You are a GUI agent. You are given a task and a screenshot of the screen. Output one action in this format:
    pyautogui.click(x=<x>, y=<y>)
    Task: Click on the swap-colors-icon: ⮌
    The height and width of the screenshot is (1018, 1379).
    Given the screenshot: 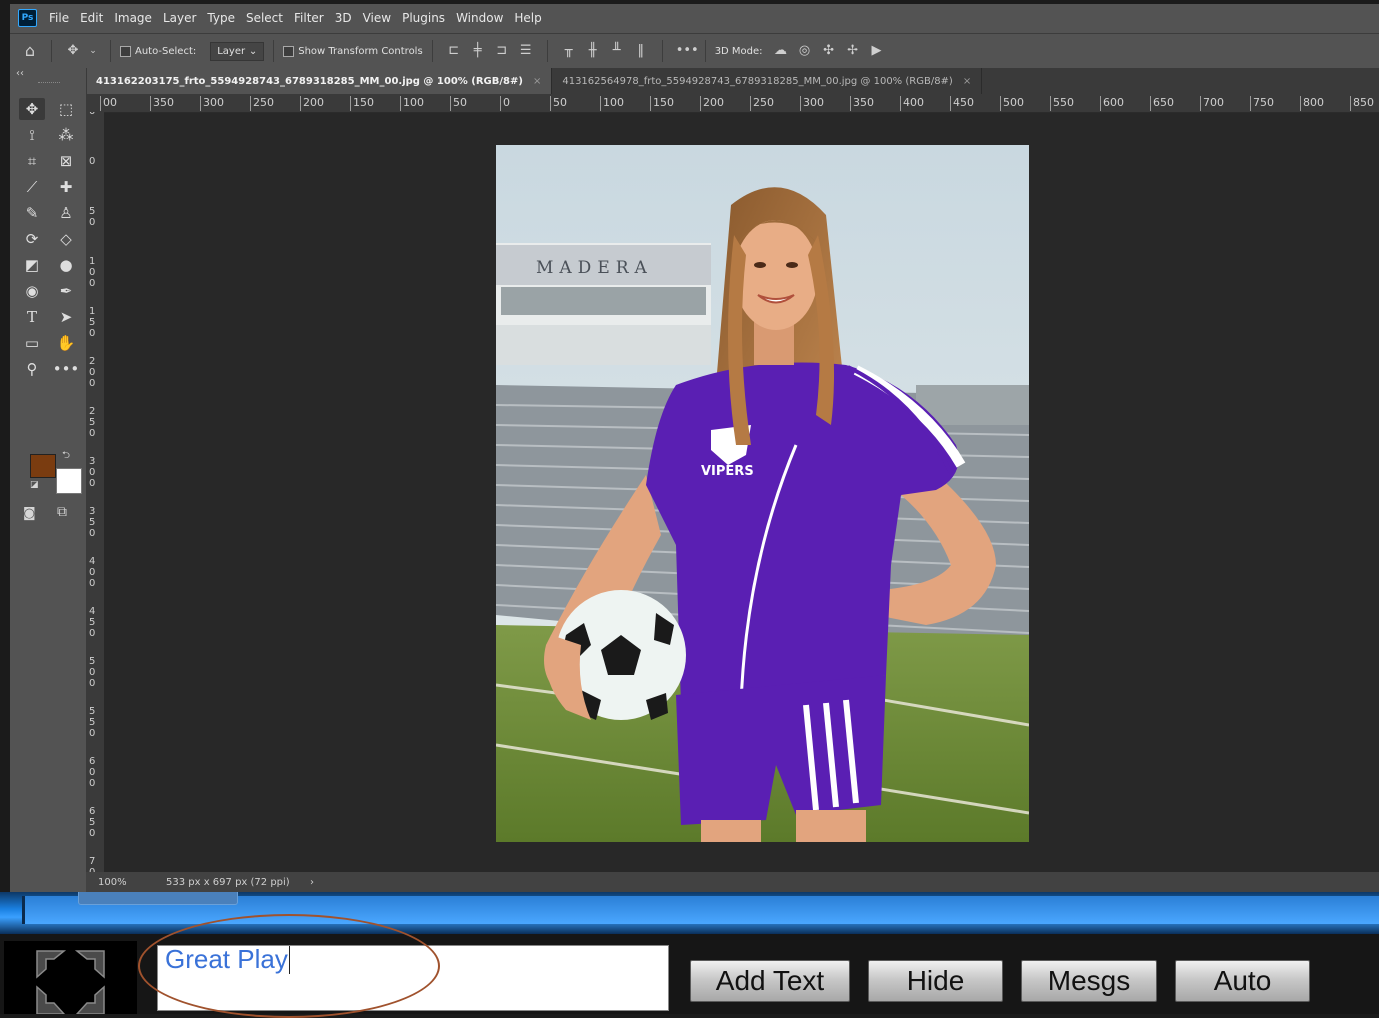 What is the action you would take?
    pyautogui.click(x=66, y=456)
    